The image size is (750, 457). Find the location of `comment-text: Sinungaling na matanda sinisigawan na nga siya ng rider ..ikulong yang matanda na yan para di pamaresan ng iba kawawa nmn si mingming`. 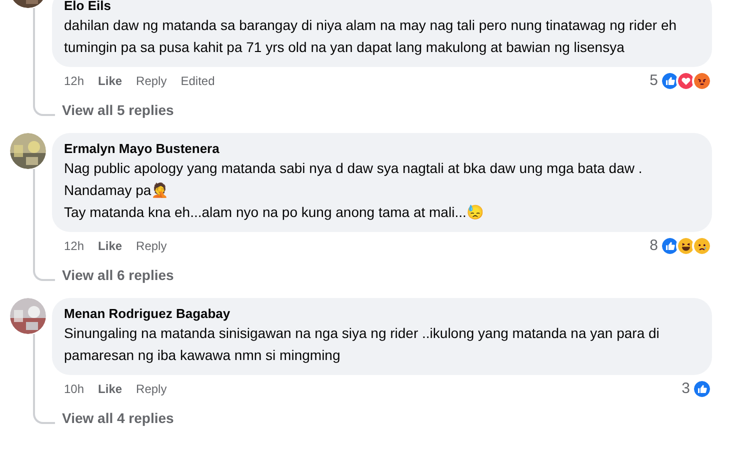

comment-text: Sinungaling na matanda sinisigawan na nga siya ng rider ..ikulong yang matanda na yan para di pamaresan ng iba kawawa nmn si mingming is located at coordinates (362, 344).